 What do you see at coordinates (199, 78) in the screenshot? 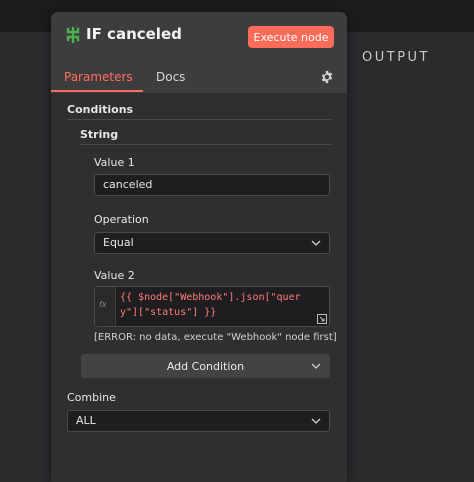
I see `panel-tabs: Parameters Docs` at bounding box center [199, 78].